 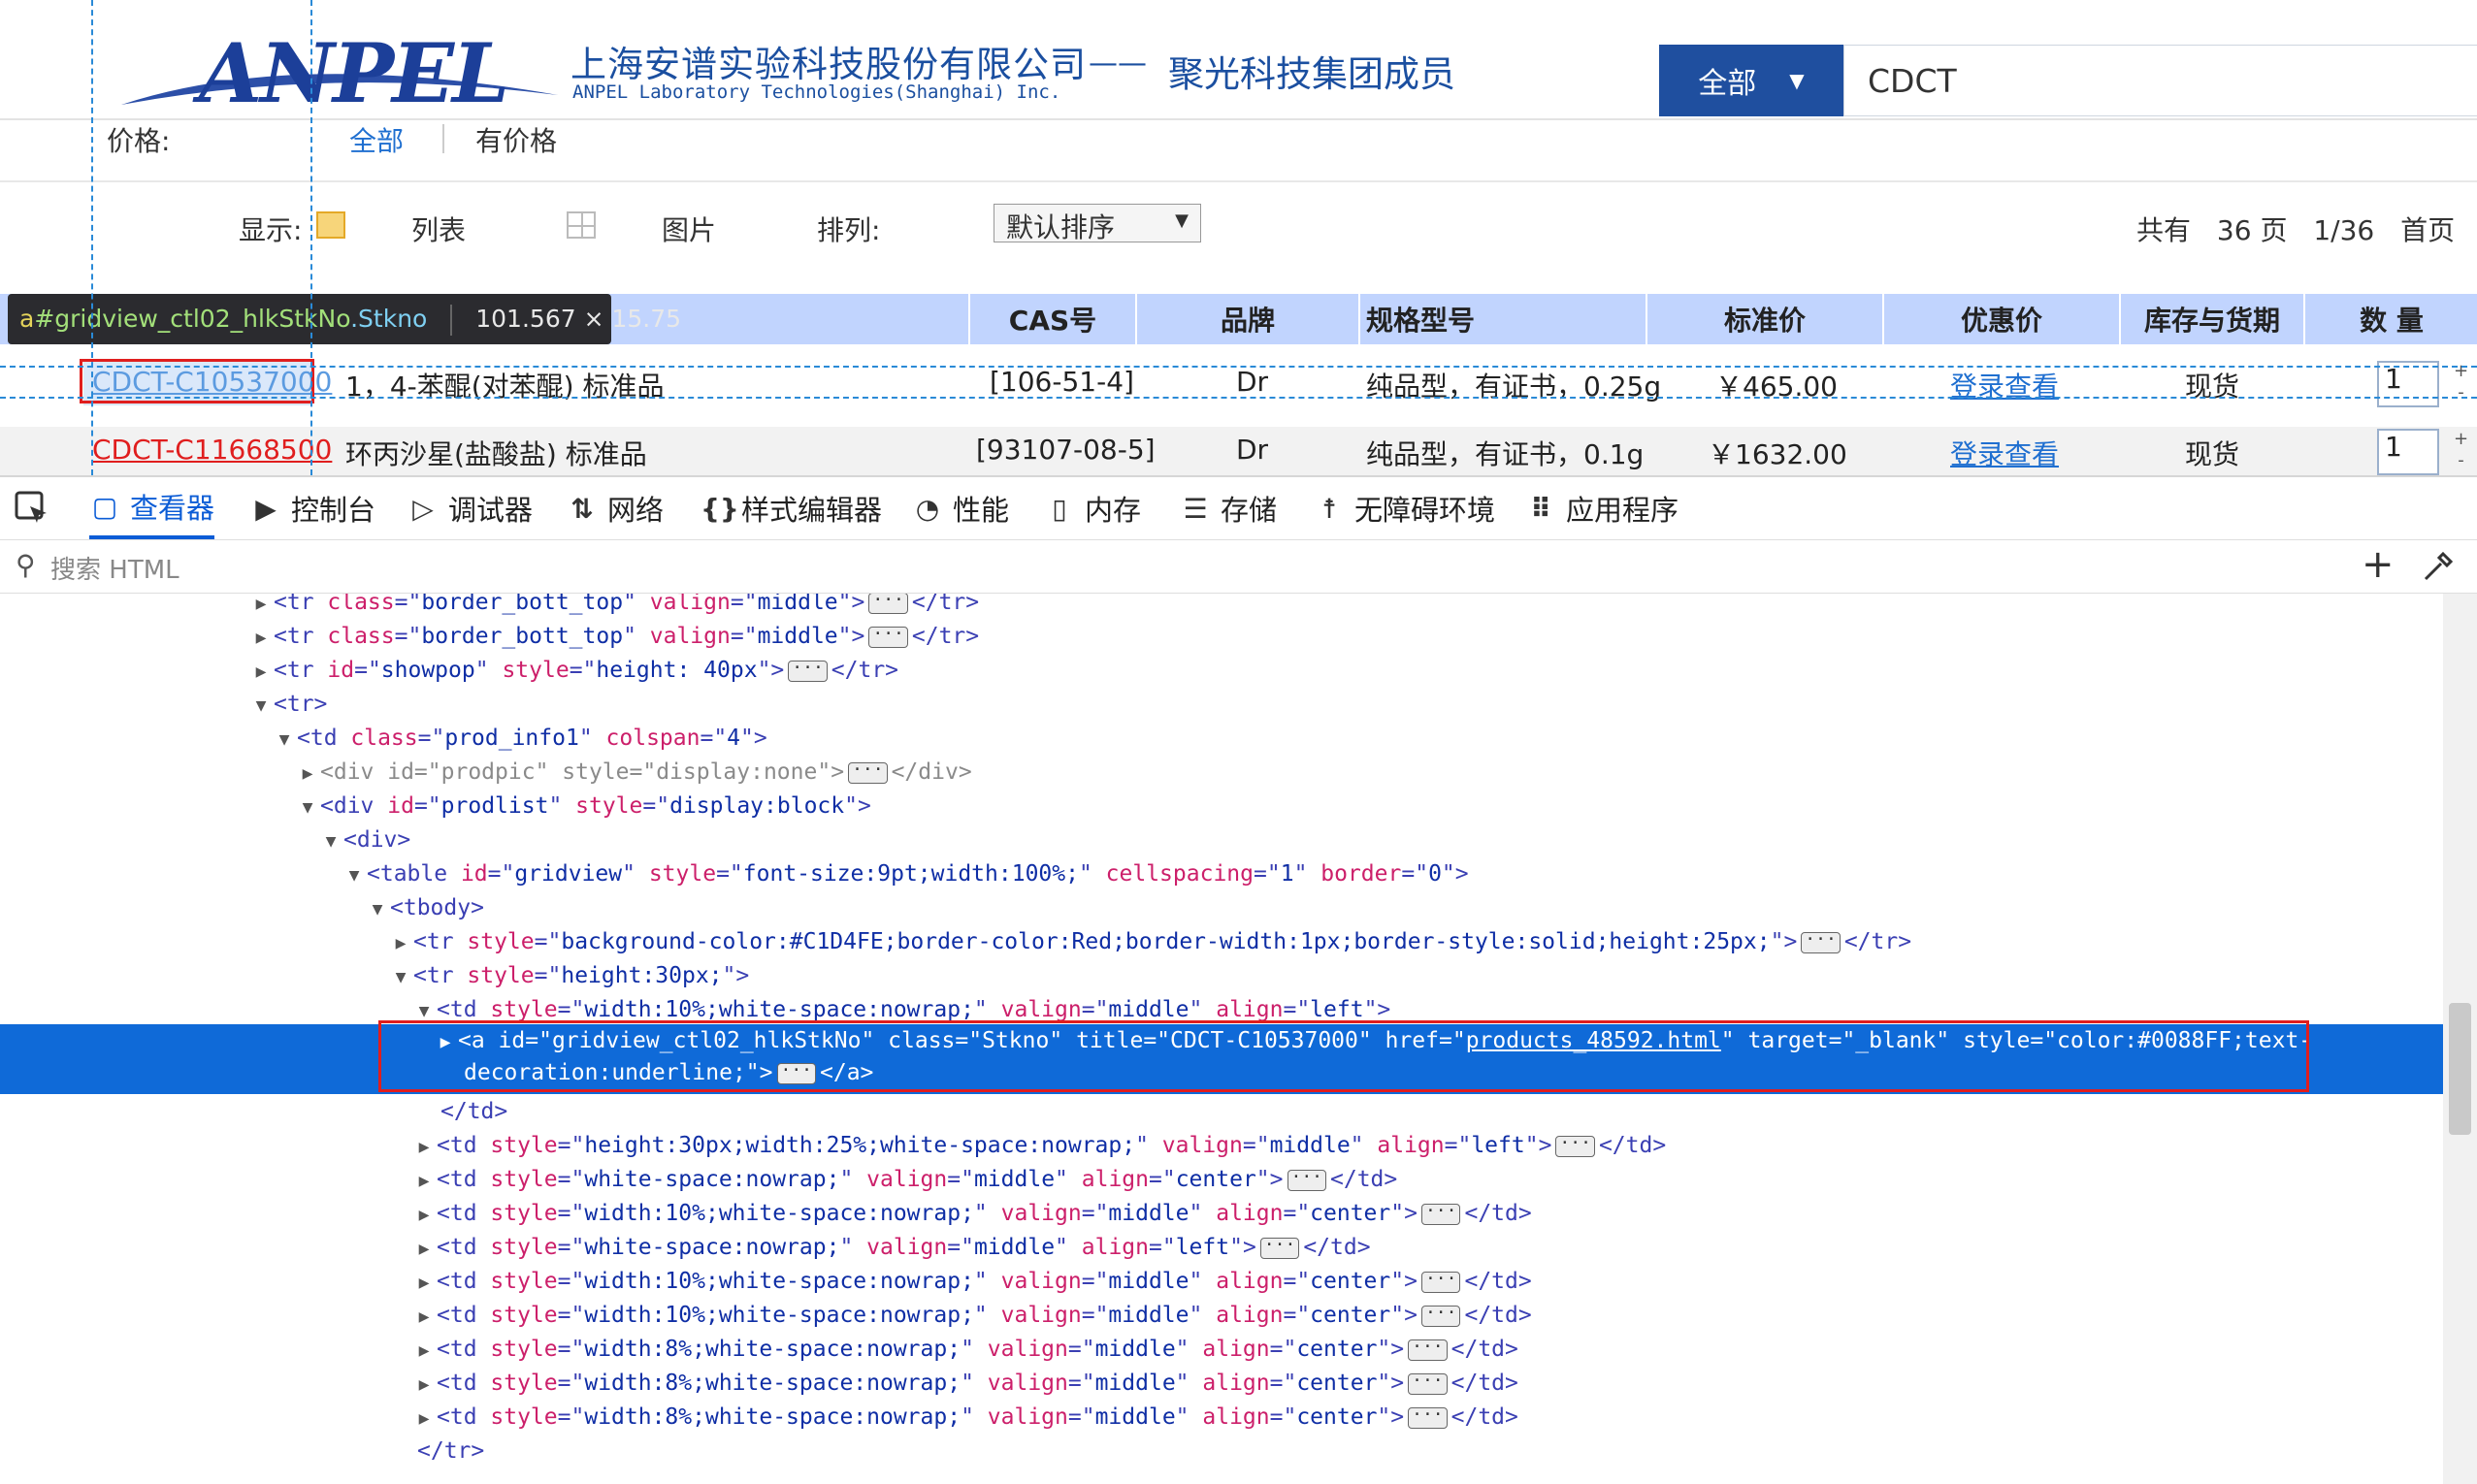 What do you see at coordinates (1777, 387) in the screenshot?
I see `product-price: ￥465.00` at bounding box center [1777, 387].